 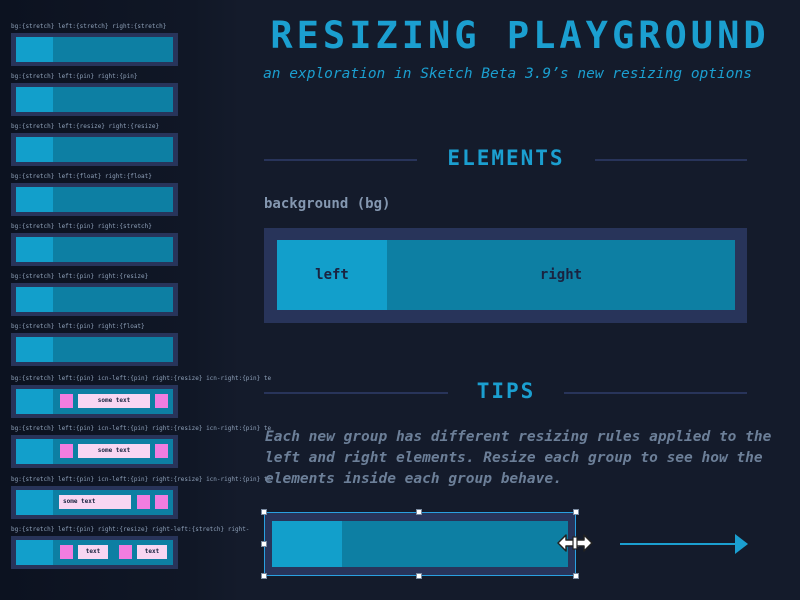 What do you see at coordinates (506, 158) in the screenshot?
I see `section-heading-elements: ELEMENTS` at bounding box center [506, 158].